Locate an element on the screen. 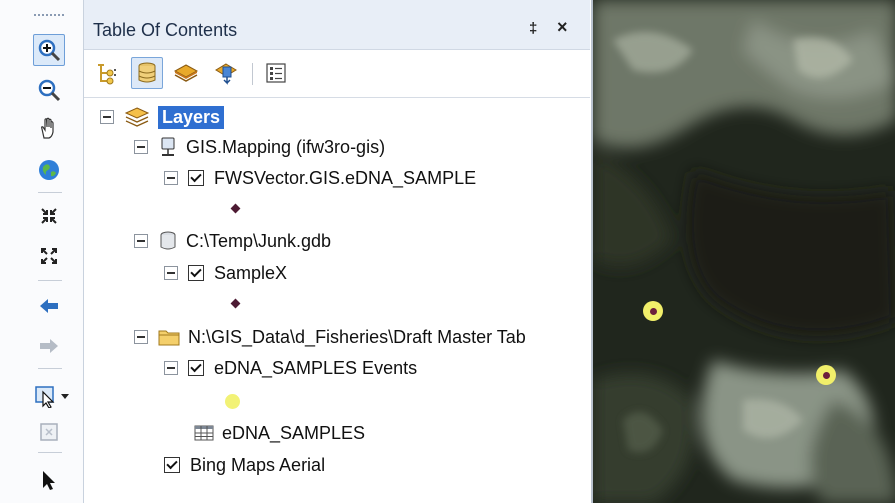  back-extent-icon is located at coordinates (49, 306).